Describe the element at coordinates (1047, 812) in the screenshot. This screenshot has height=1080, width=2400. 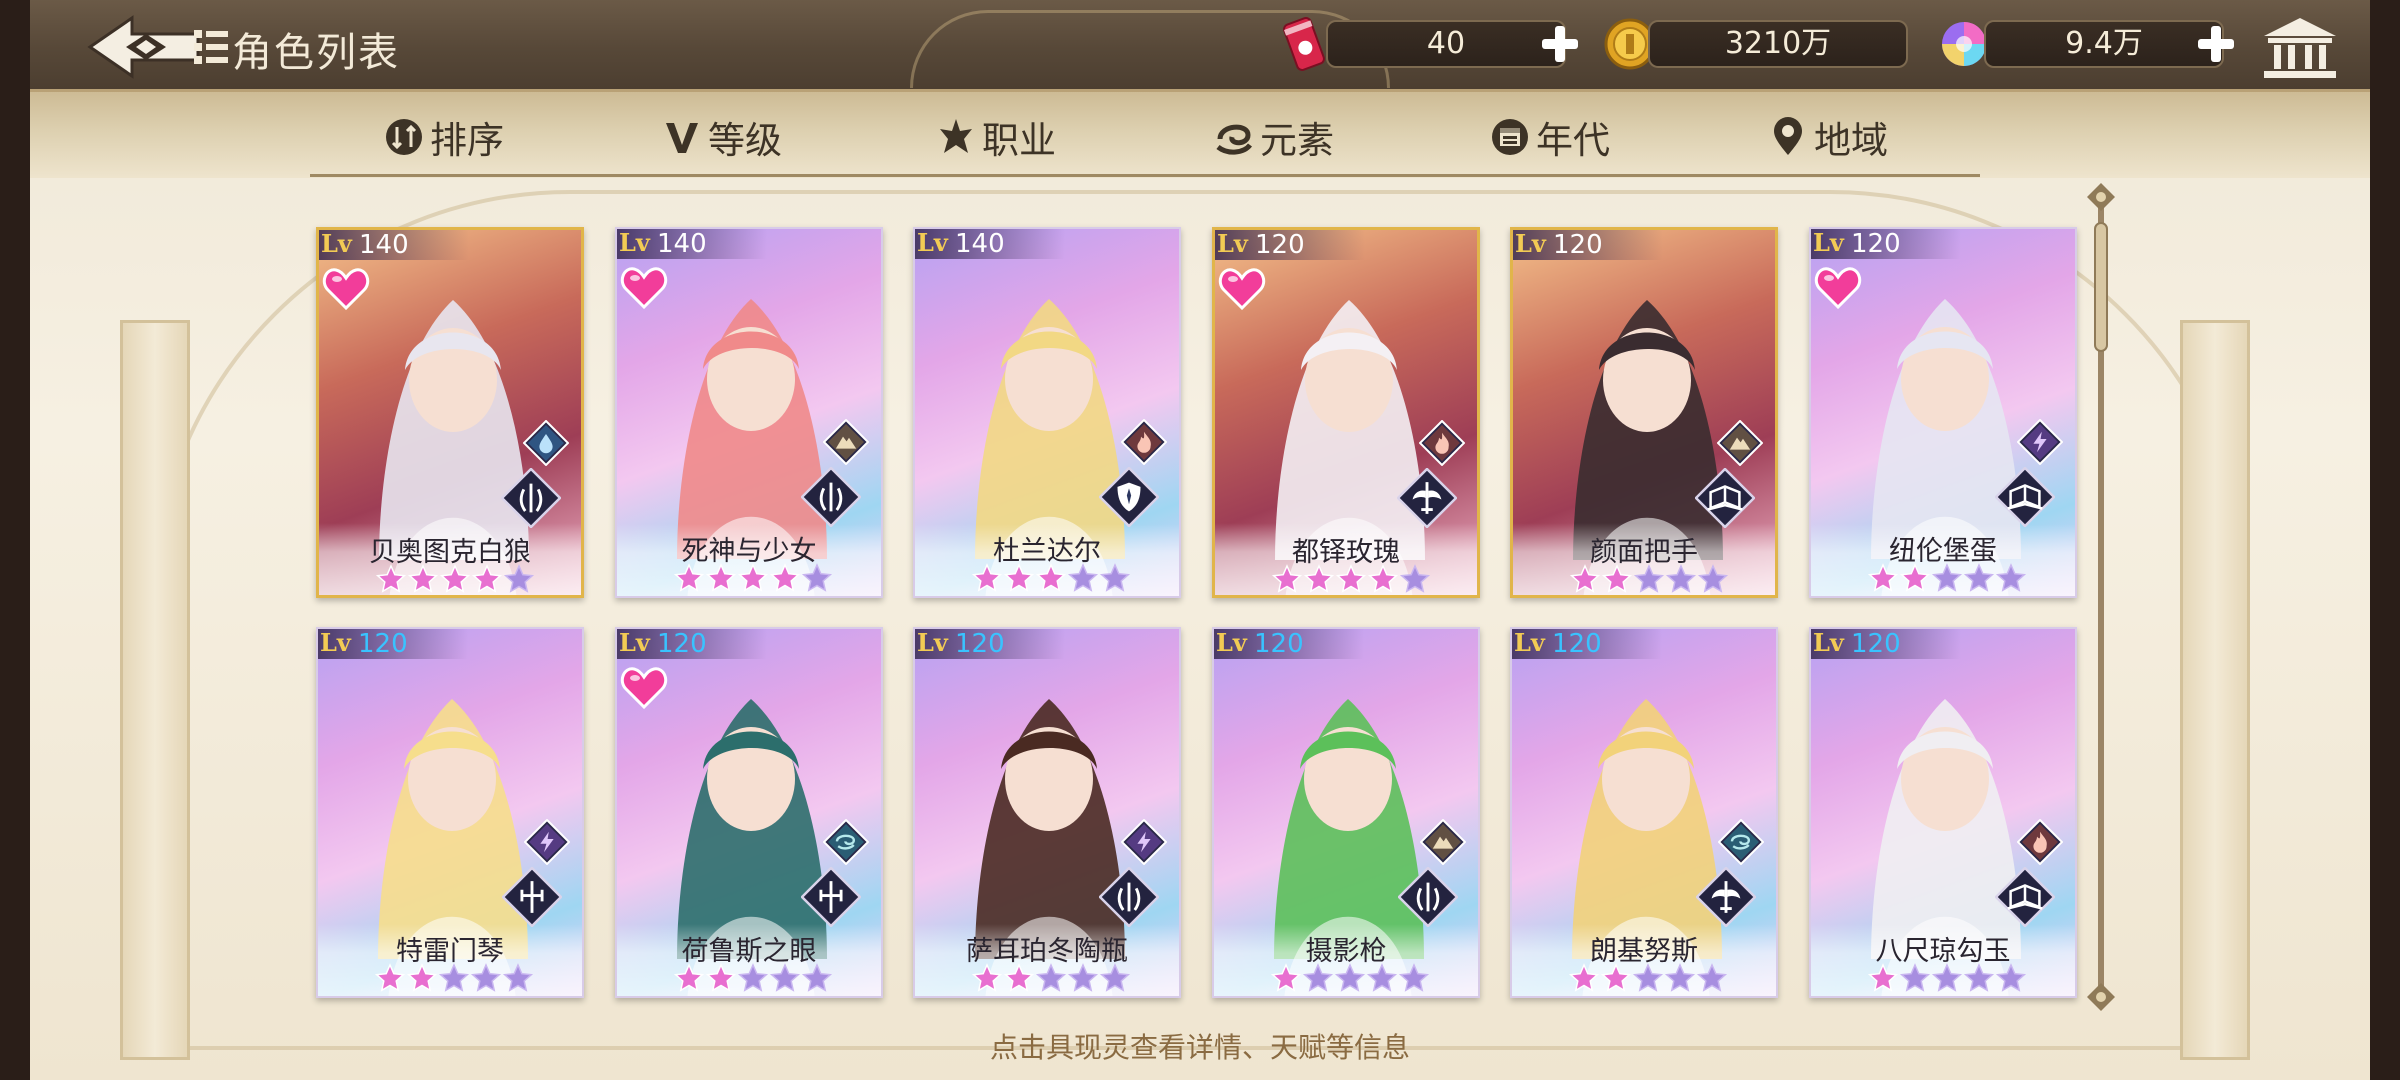
I see `character-card: Lv 120 萨耳珀冬陶瓶` at that location.